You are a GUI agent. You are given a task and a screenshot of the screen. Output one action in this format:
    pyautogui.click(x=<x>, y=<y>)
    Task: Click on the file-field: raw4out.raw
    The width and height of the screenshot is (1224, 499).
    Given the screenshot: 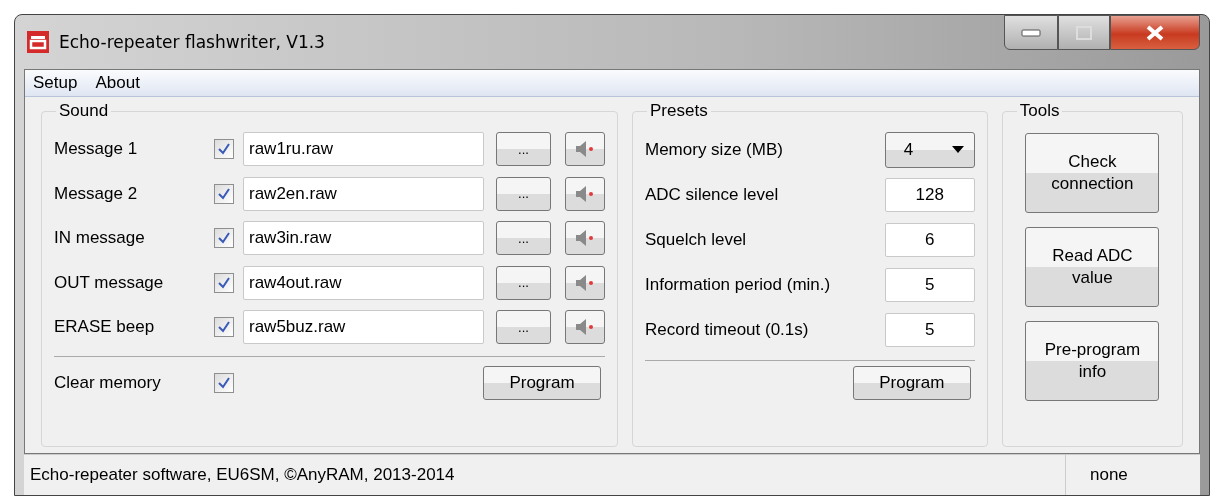 What is the action you would take?
    pyautogui.click(x=363, y=282)
    